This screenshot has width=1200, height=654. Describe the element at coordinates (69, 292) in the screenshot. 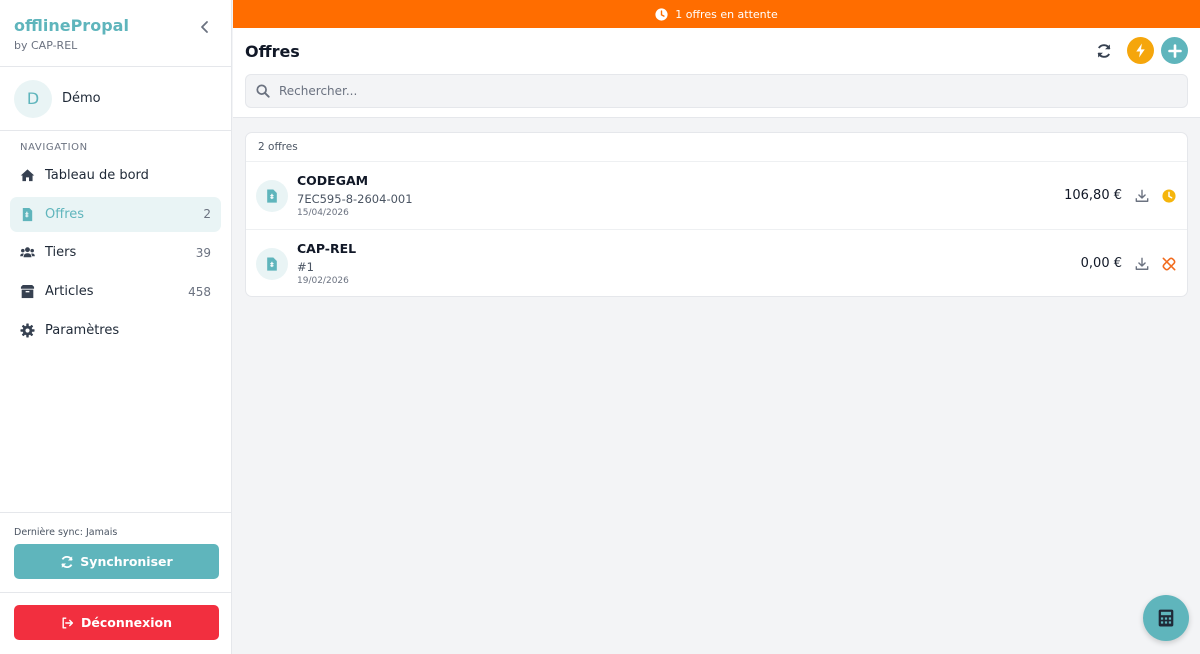

I see `nav-label: Articles` at that location.